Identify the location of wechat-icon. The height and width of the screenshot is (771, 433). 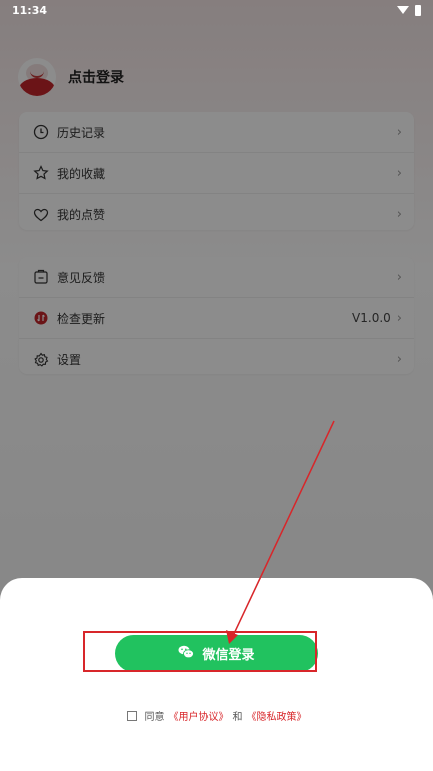
(186, 654).